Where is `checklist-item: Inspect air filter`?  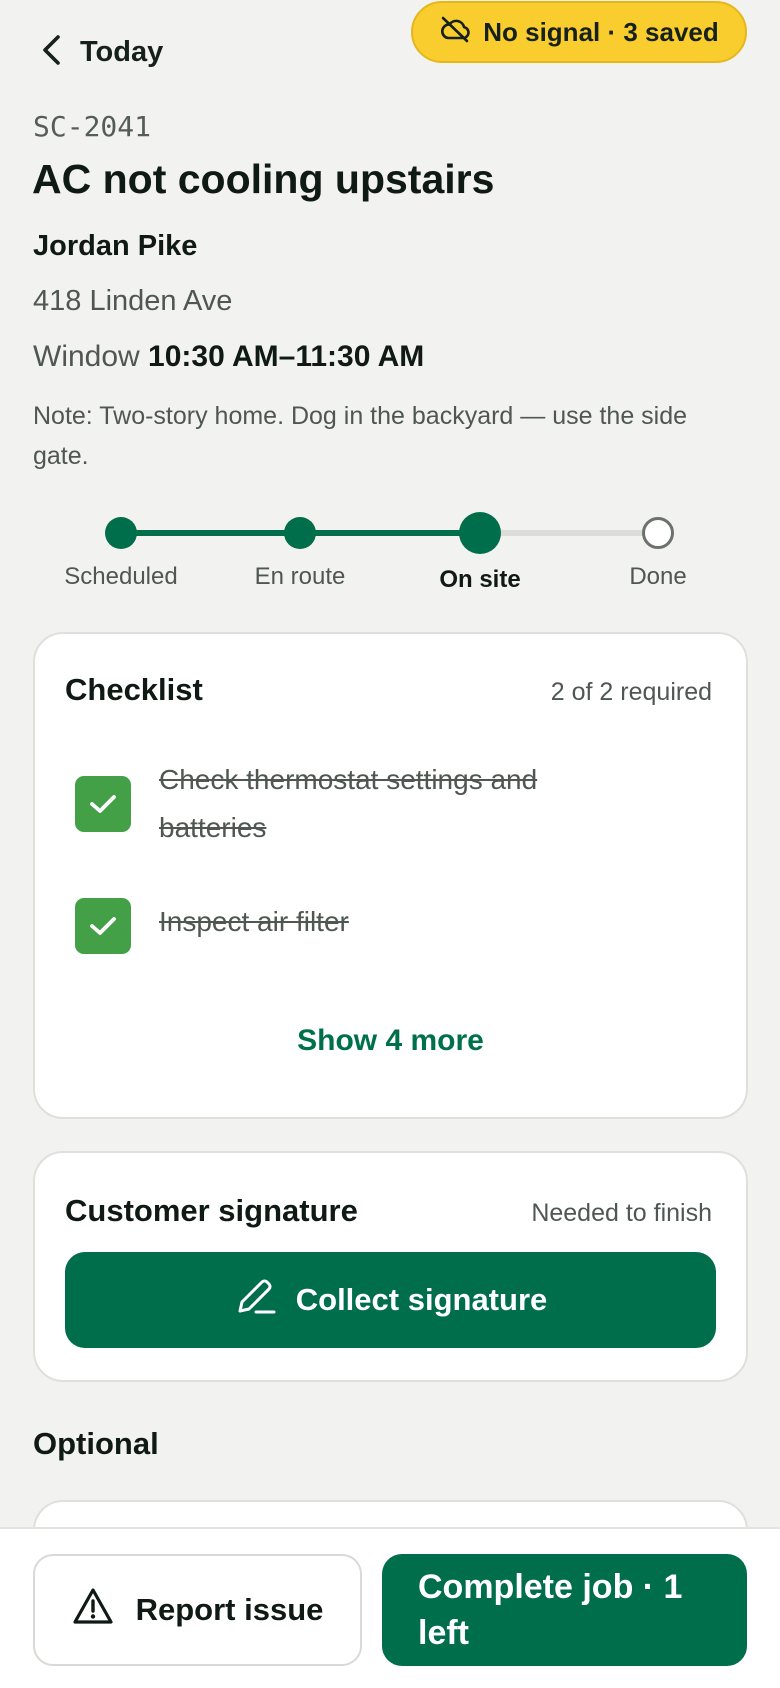
checklist-item: Inspect air filter is located at coordinates (390, 926).